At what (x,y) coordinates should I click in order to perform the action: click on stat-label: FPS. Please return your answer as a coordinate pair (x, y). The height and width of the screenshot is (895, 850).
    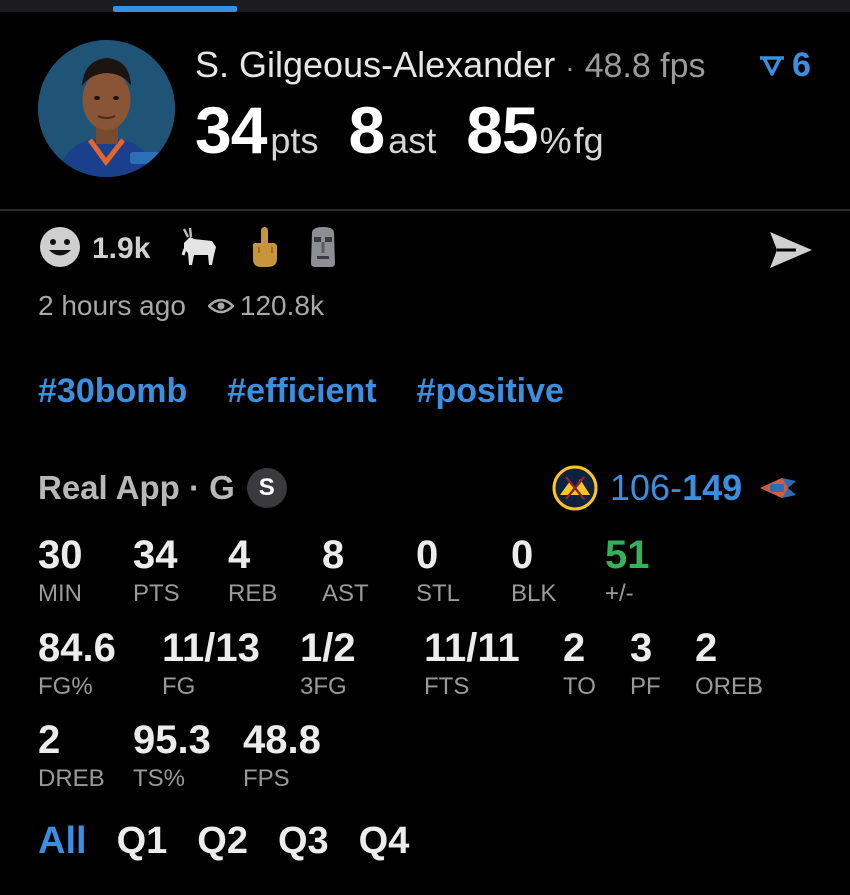
    Looking at the image, I should click on (266, 778).